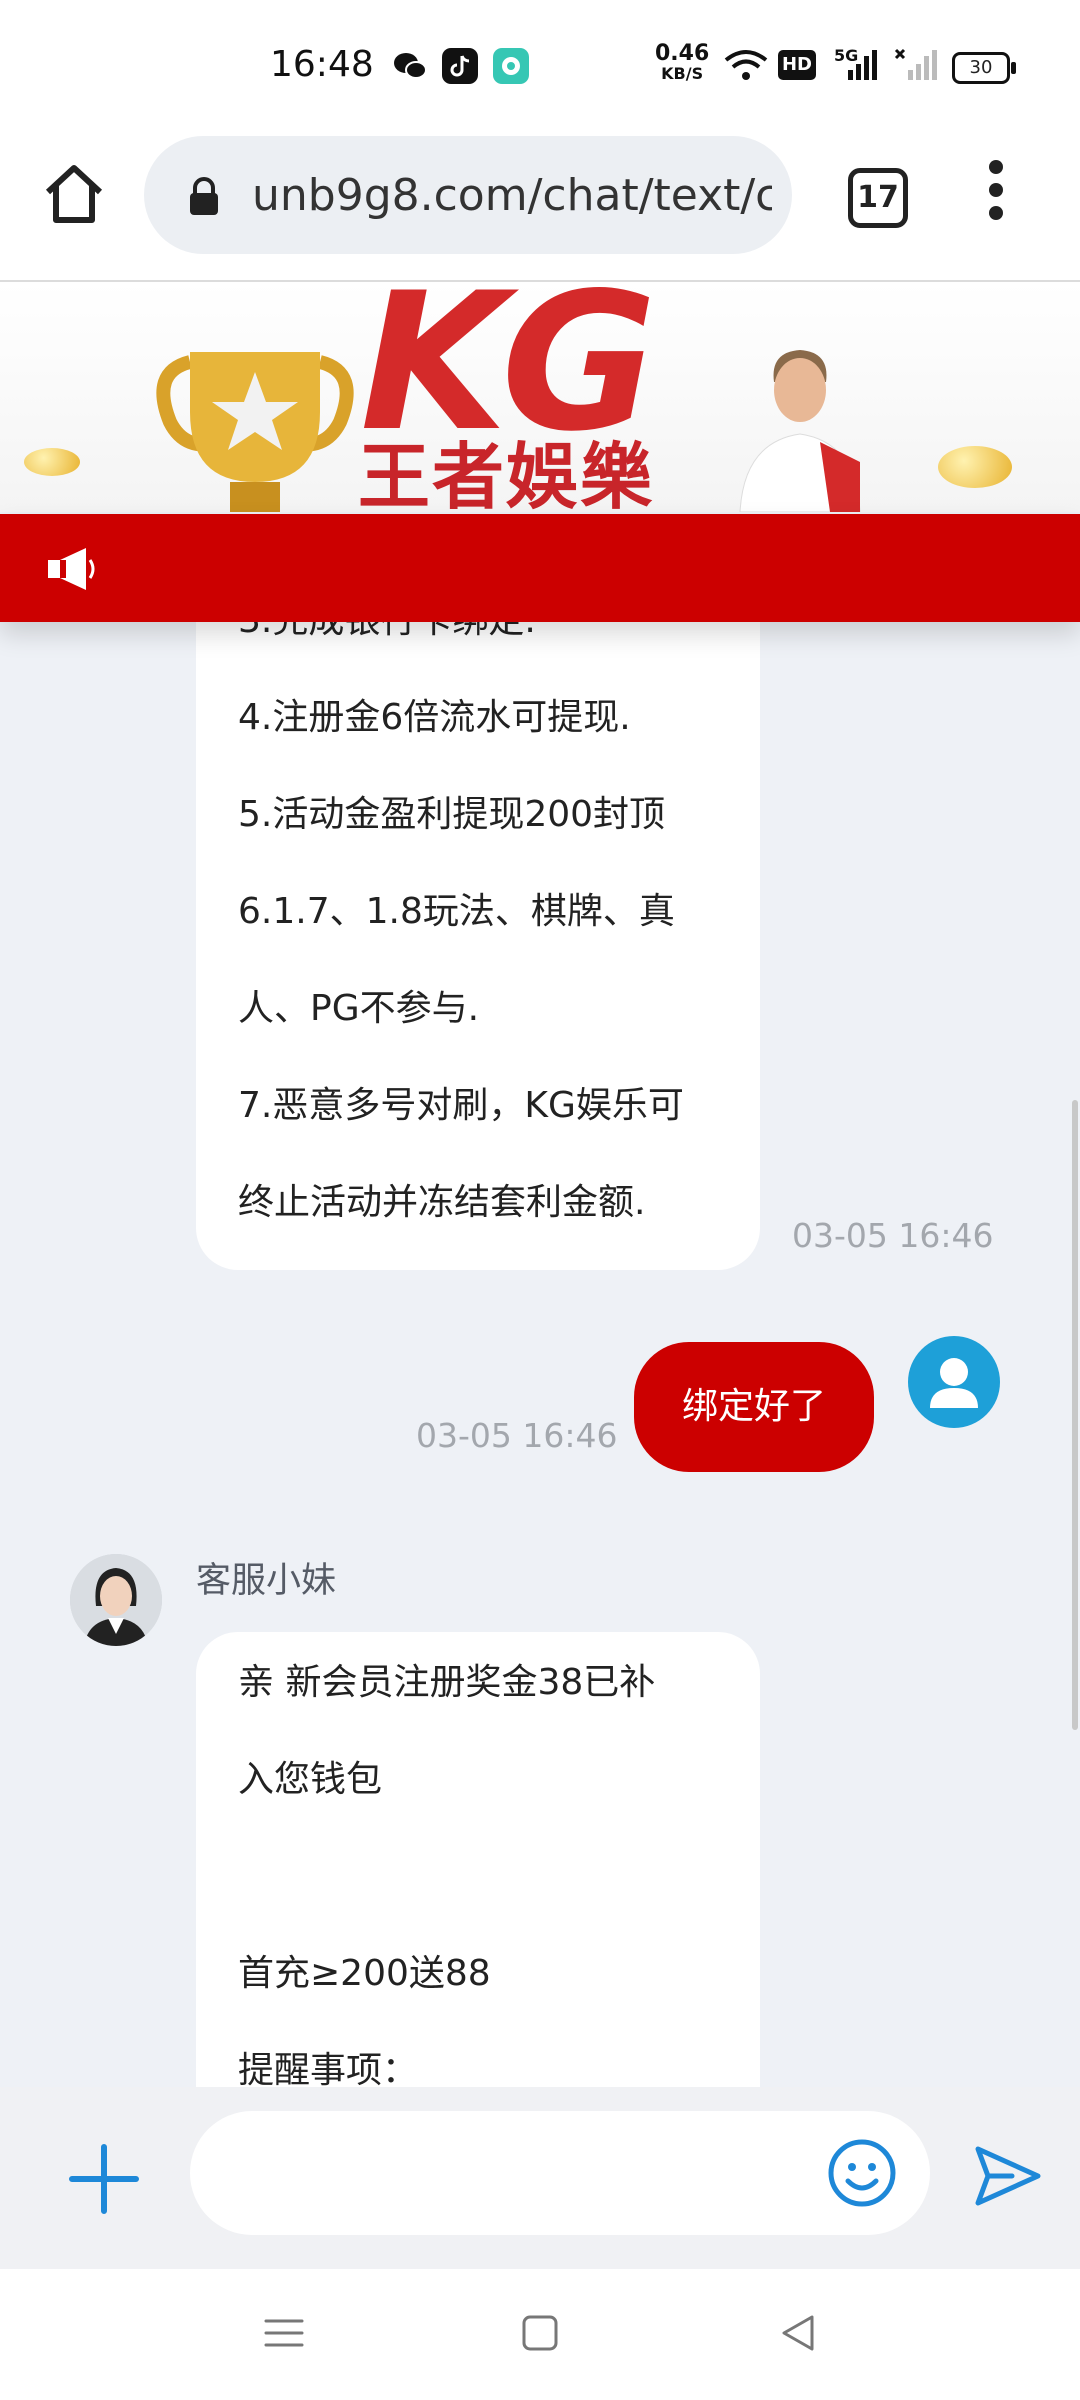 The width and height of the screenshot is (1080, 2400). Describe the element at coordinates (954, 1382) in the screenshot. I see `user-avatar` at that location.